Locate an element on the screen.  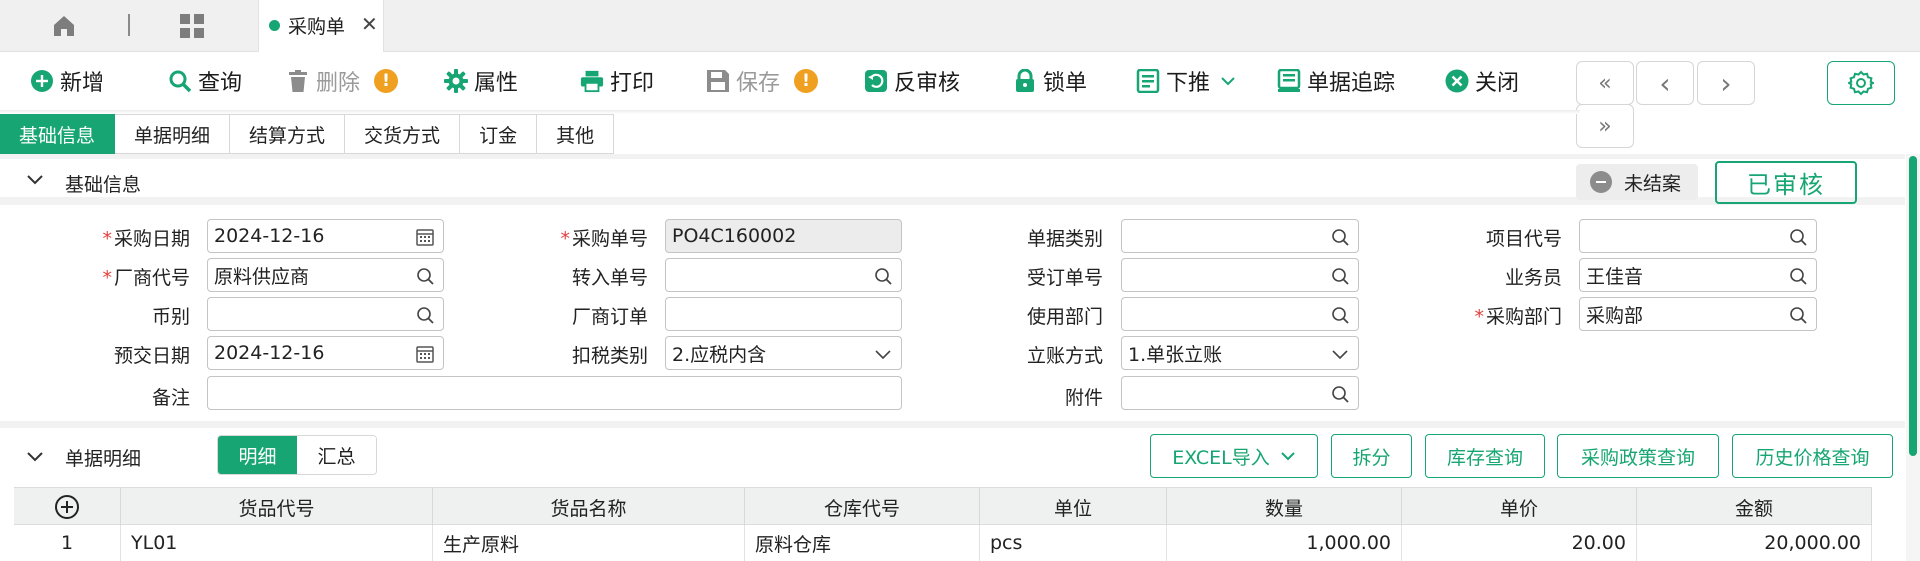
tax-type-select: 2.应税内含 is located at coordinates (783, 353).